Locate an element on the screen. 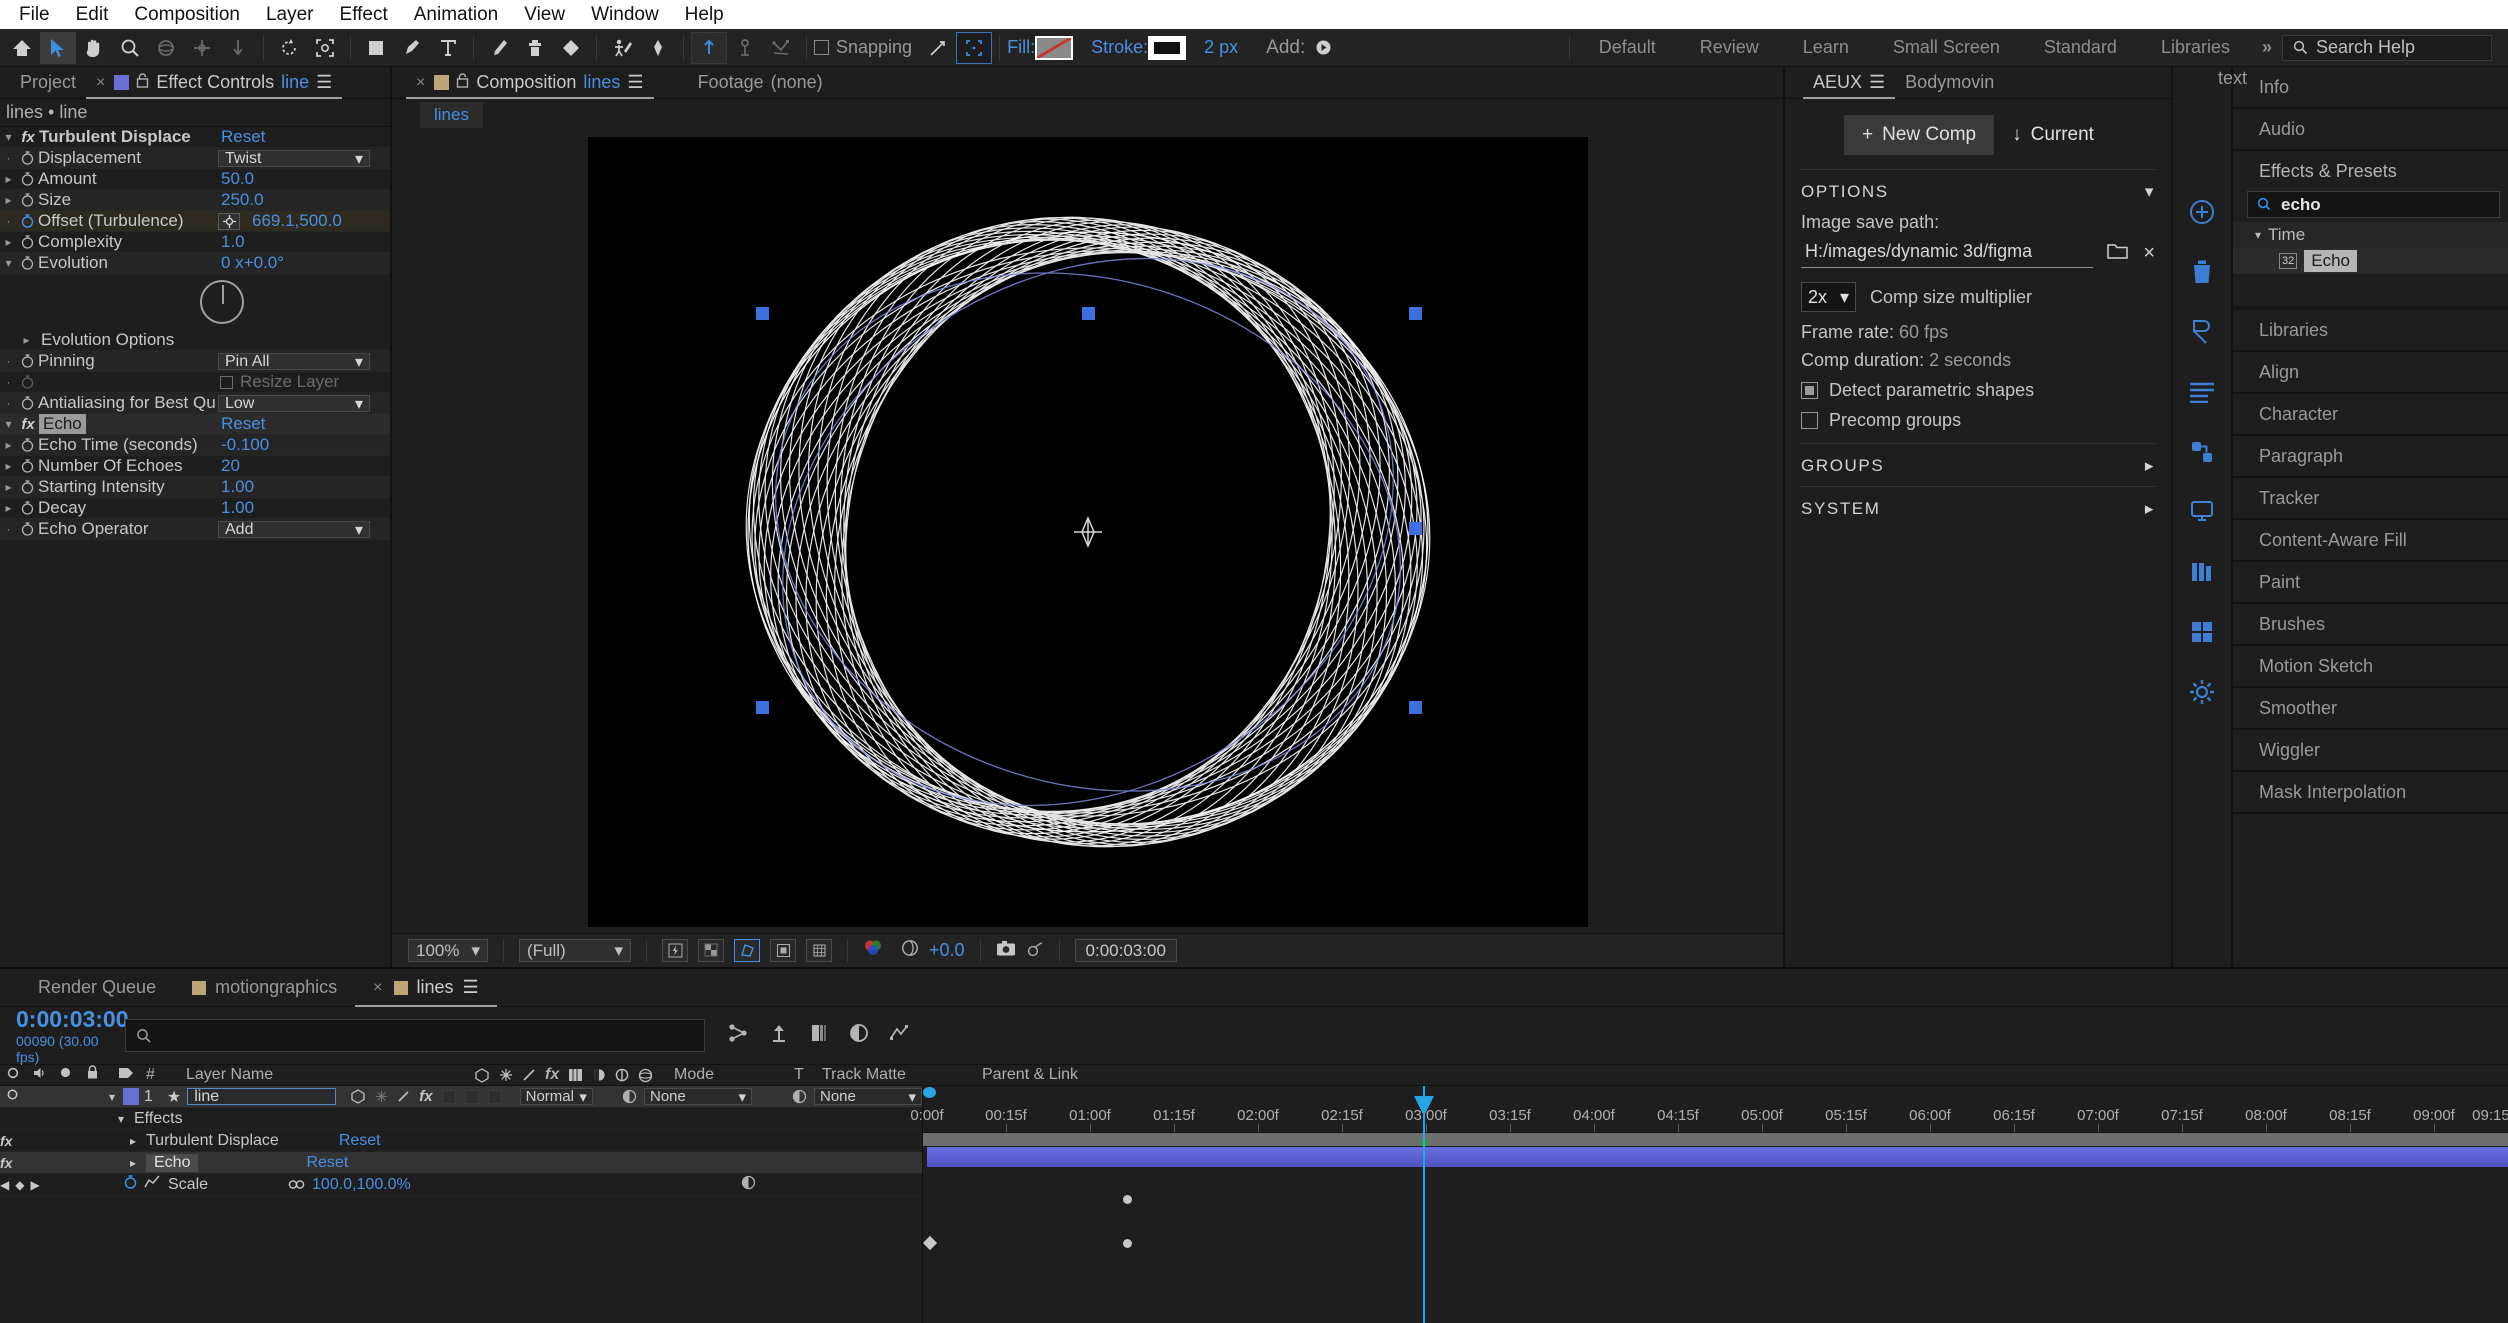  selection-tool-icon is located at coordinates (58, 47).